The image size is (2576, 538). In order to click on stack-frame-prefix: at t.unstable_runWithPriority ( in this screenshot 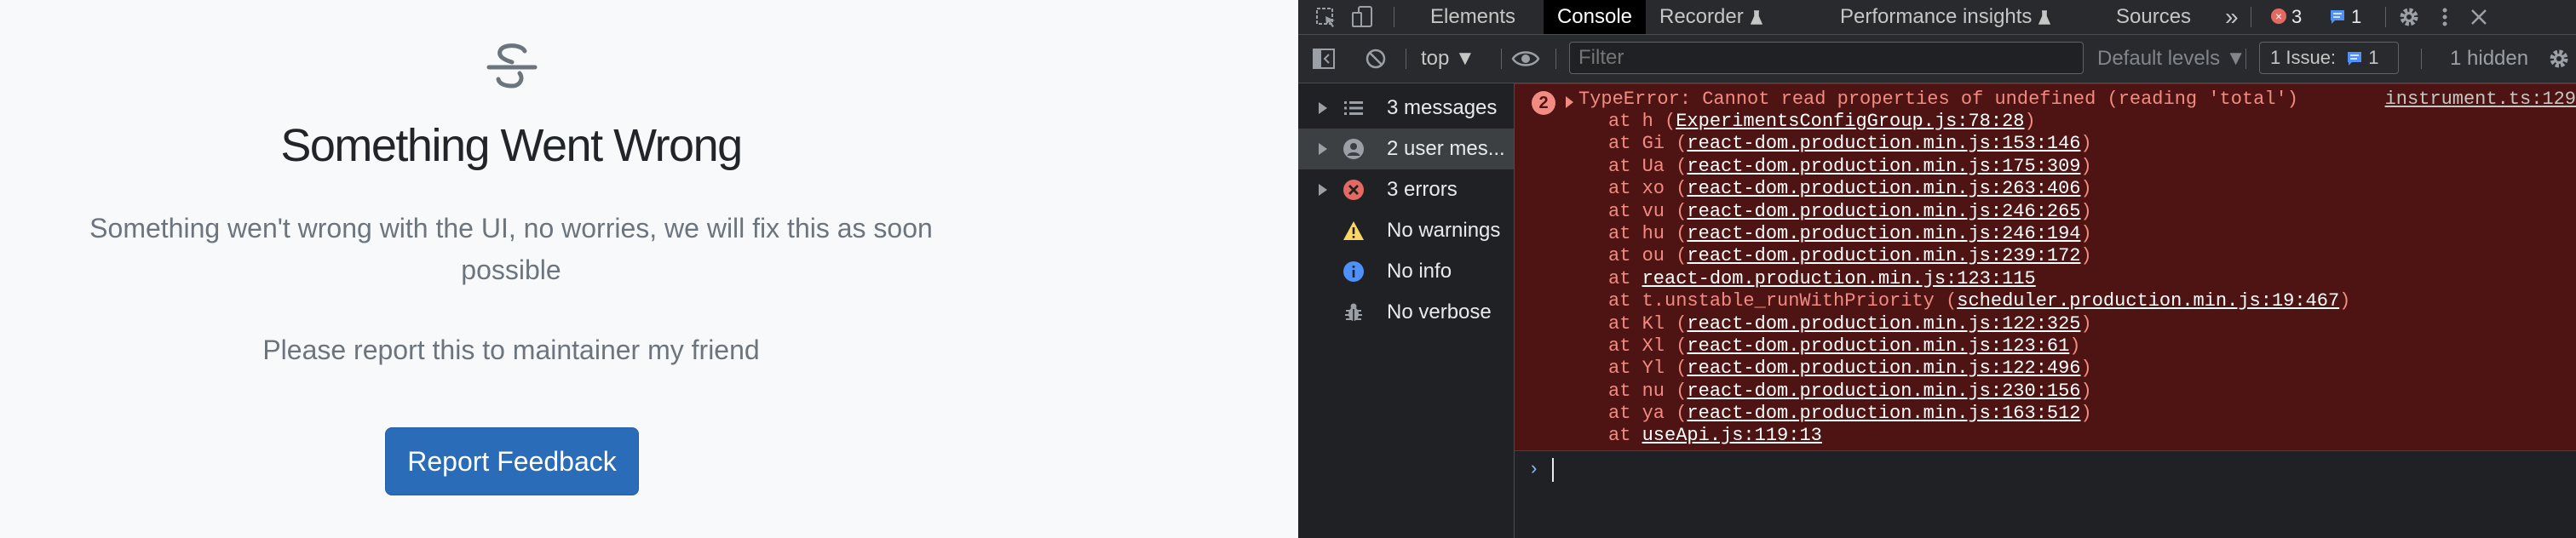, I will do `click(1783, 301)`.